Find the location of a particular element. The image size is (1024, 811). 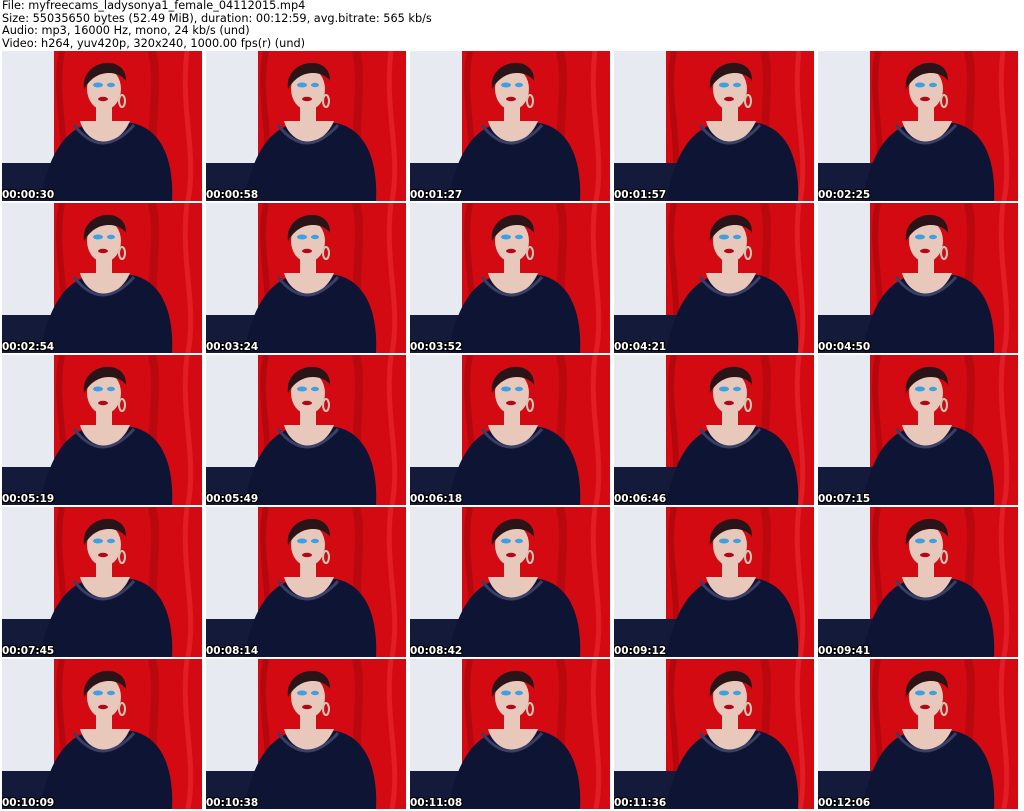

video-frame-thumbnail: 00:04:21 is located at coordinates (714, 278).